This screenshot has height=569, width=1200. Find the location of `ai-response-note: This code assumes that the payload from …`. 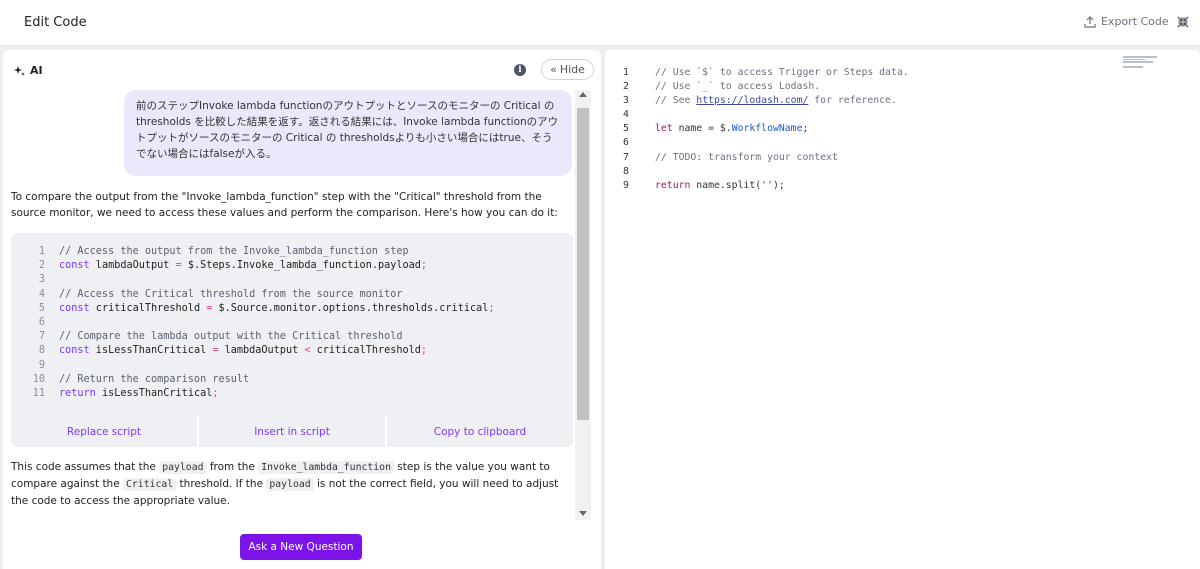

ai-response-note: This code assumes that the payload from … is located at coordinates (285, 484).